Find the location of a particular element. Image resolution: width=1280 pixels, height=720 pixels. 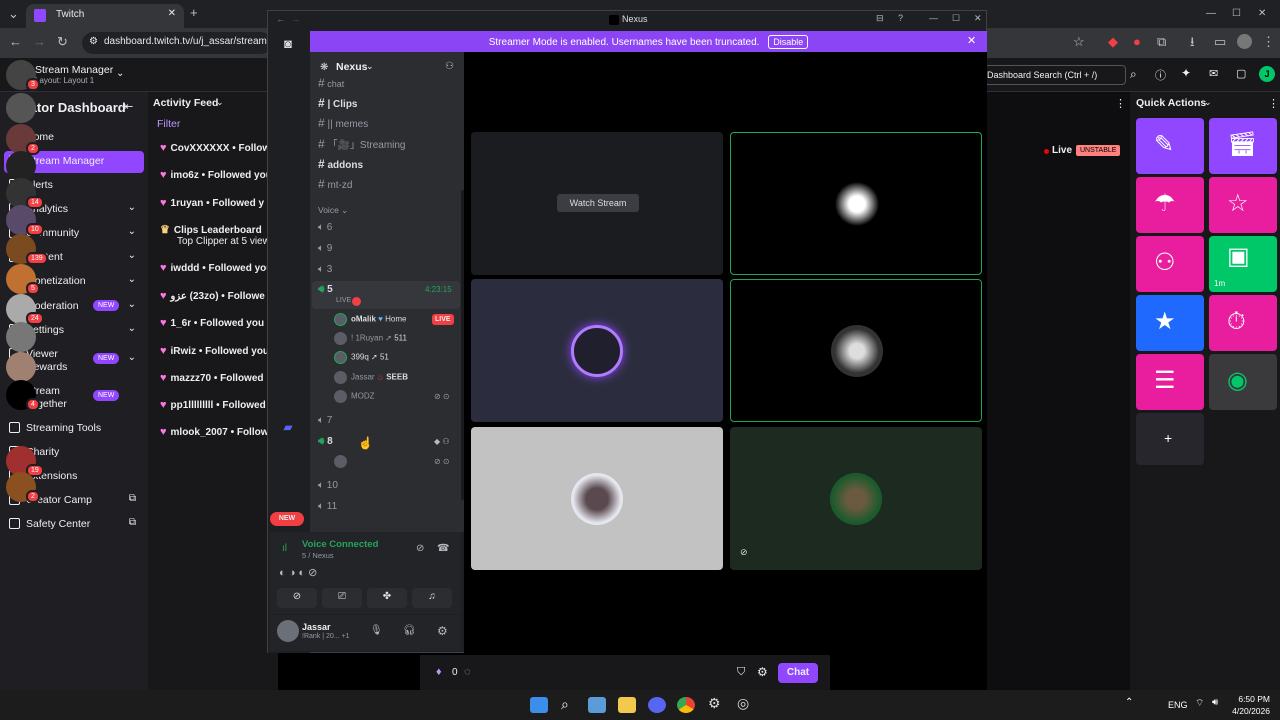

help-icon: ⓘ is located at coordinates (1160, 75).